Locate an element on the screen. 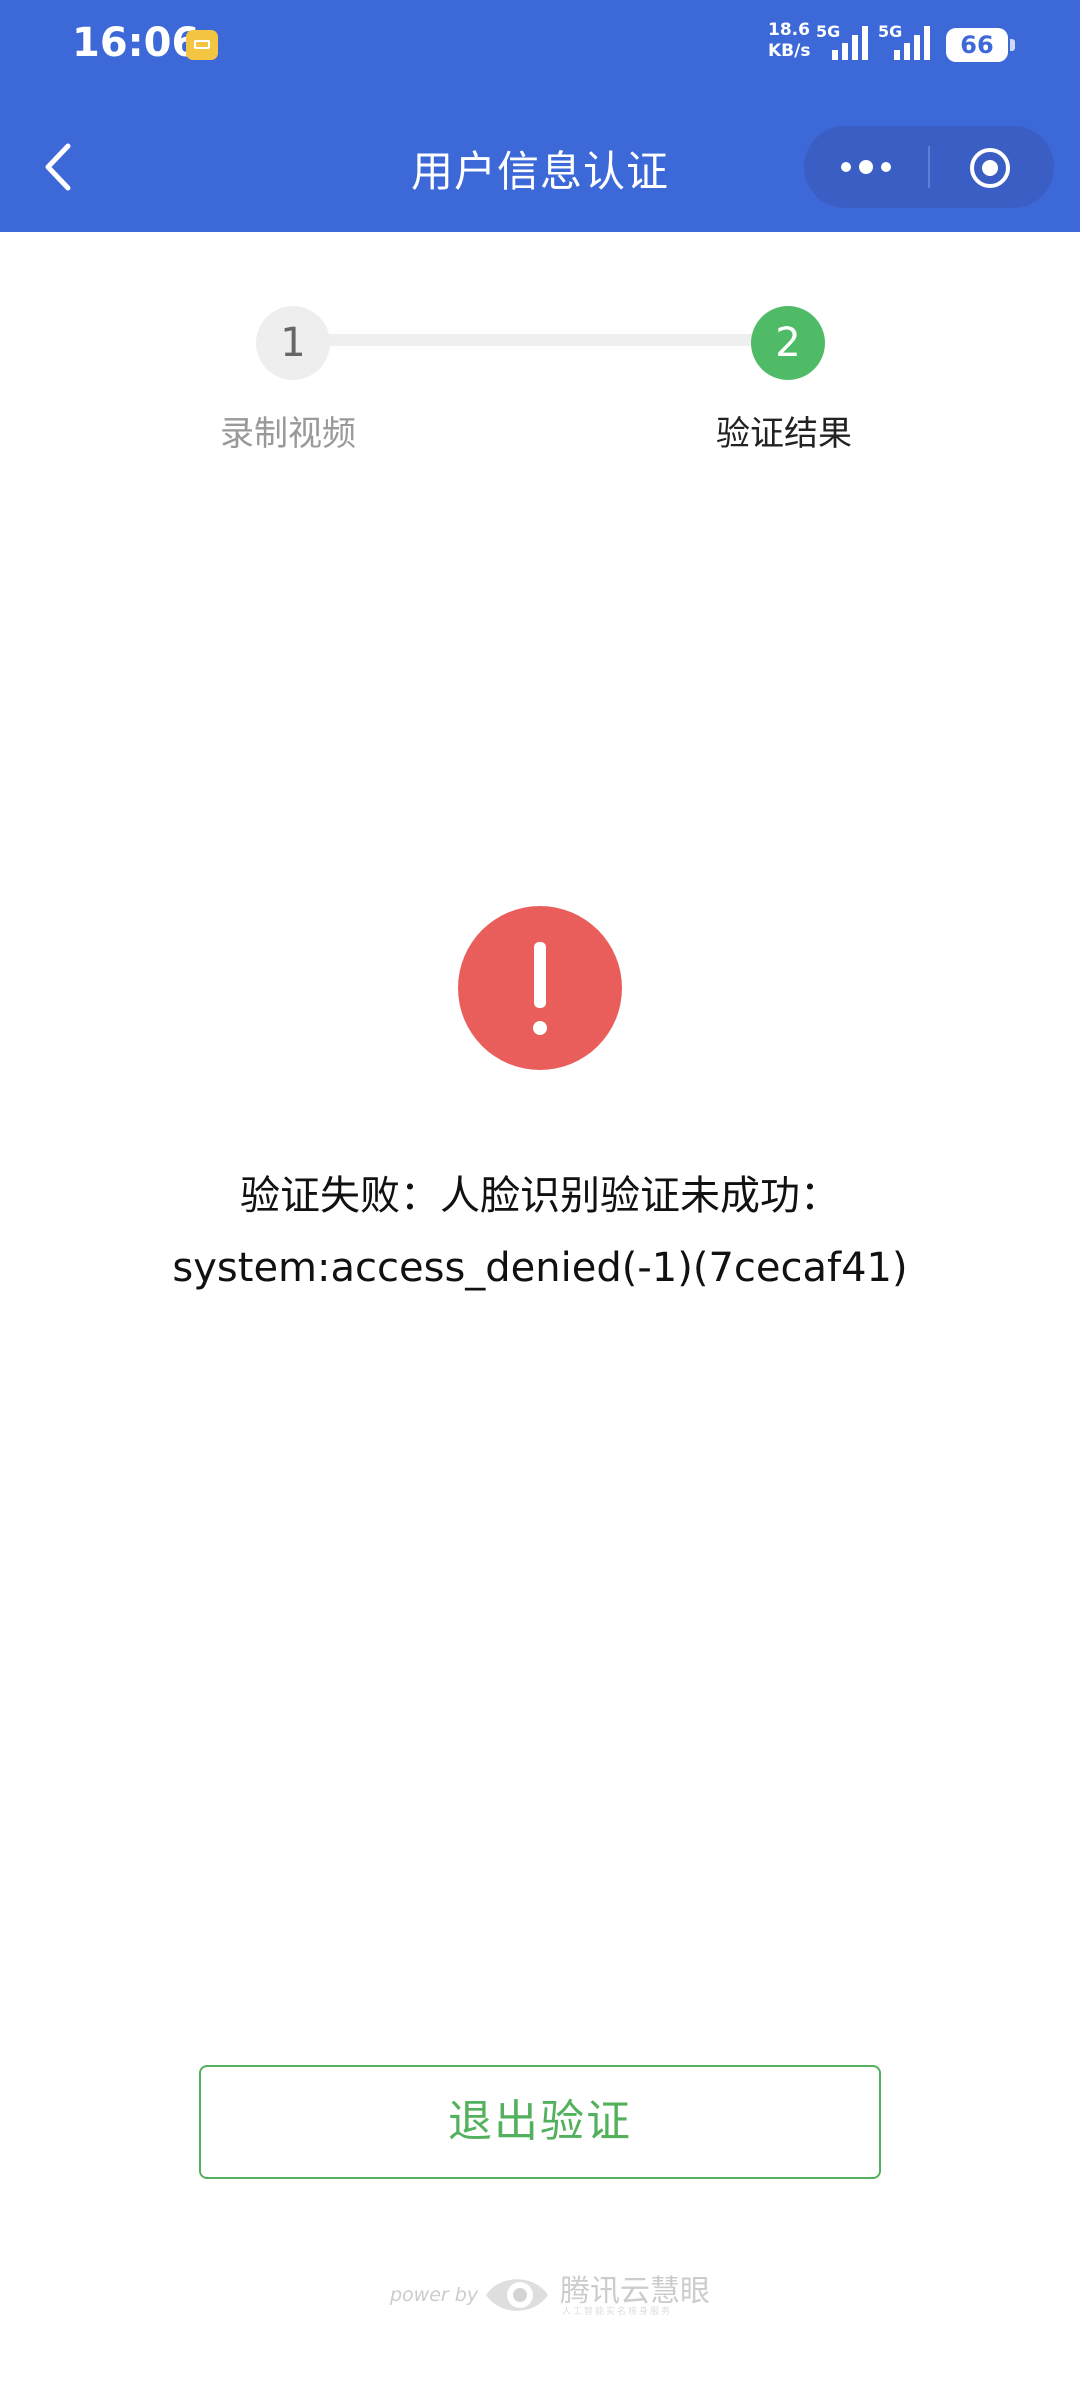  more-options-icon is located at coordinates (866, 167).